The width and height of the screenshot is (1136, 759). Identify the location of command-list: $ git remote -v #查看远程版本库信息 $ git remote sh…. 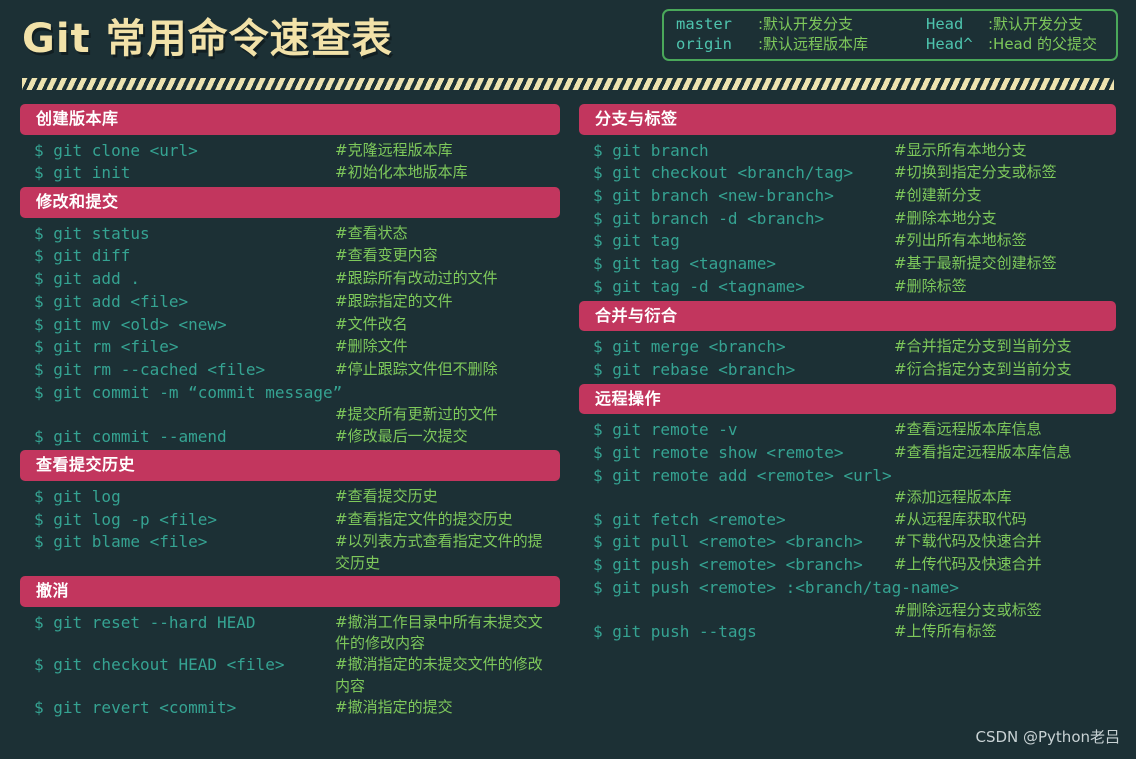
(847, 528).